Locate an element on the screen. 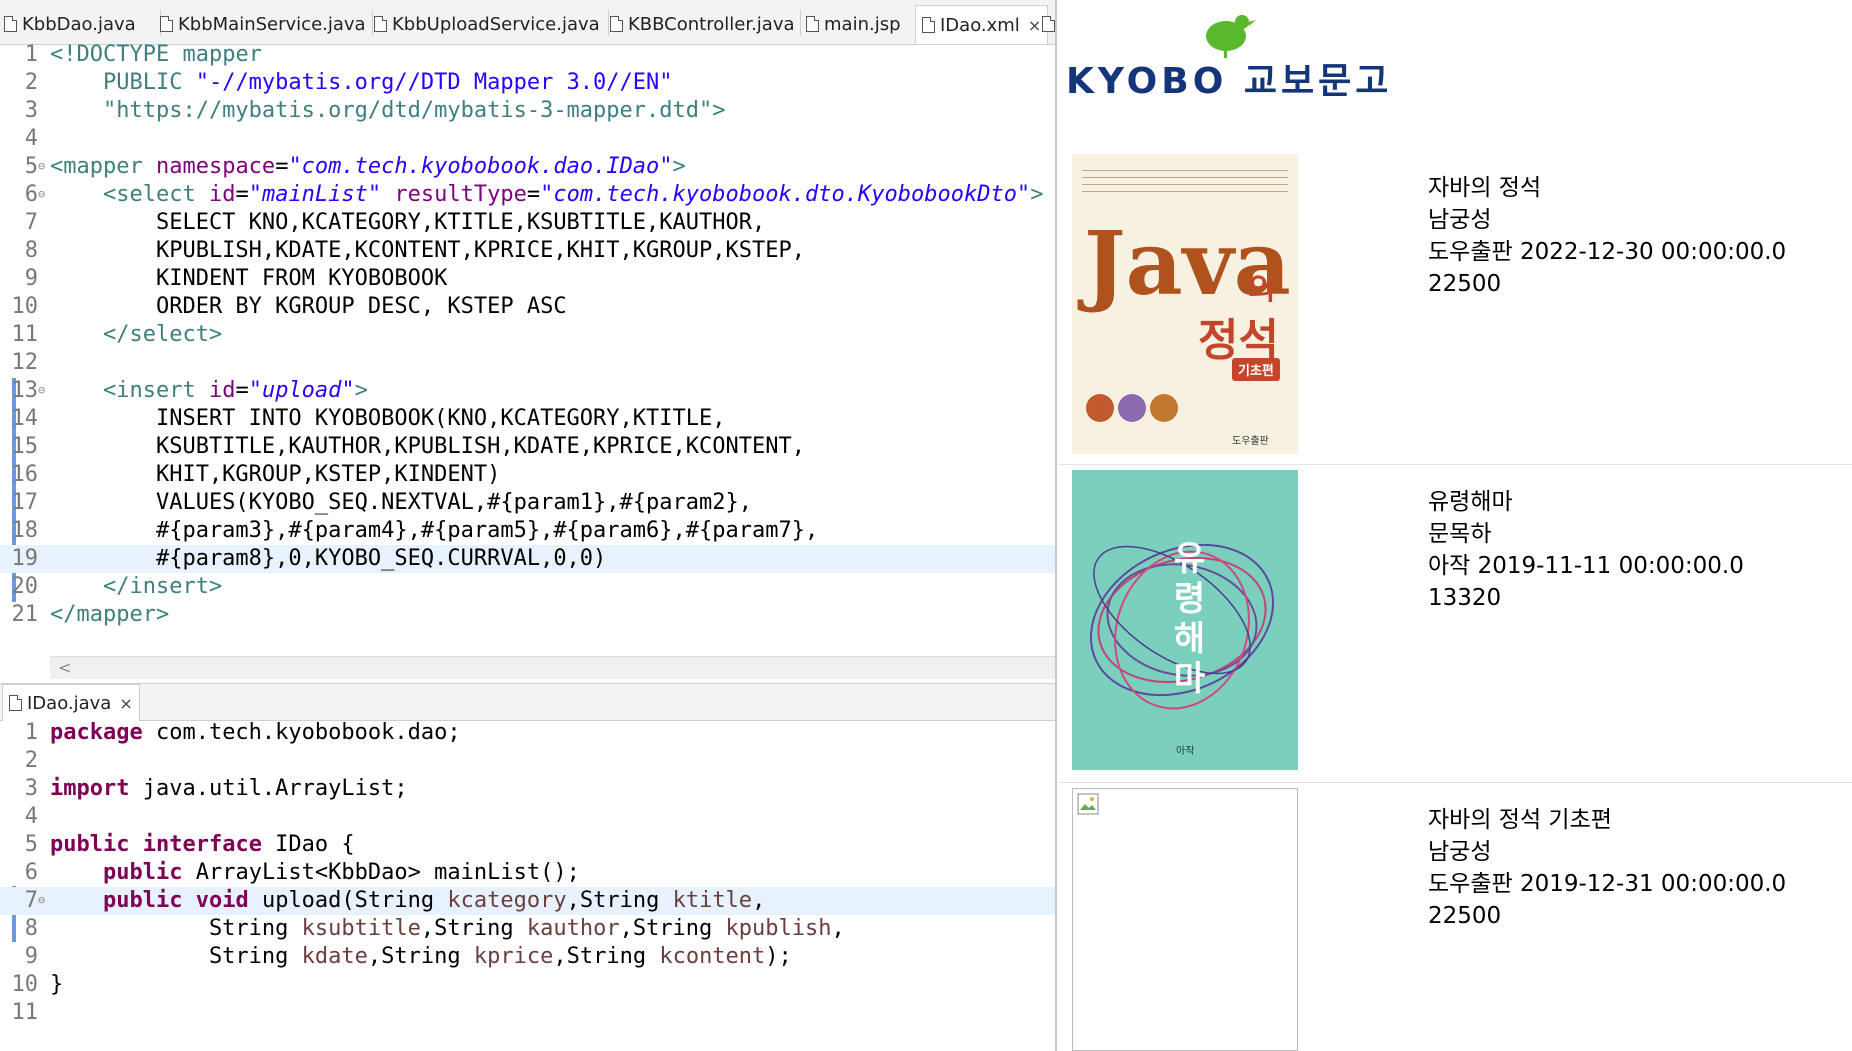 This screenshot has width=1852, height=1051. lower-tab-bar: IDao.java × is located at coordinates (527, 702).